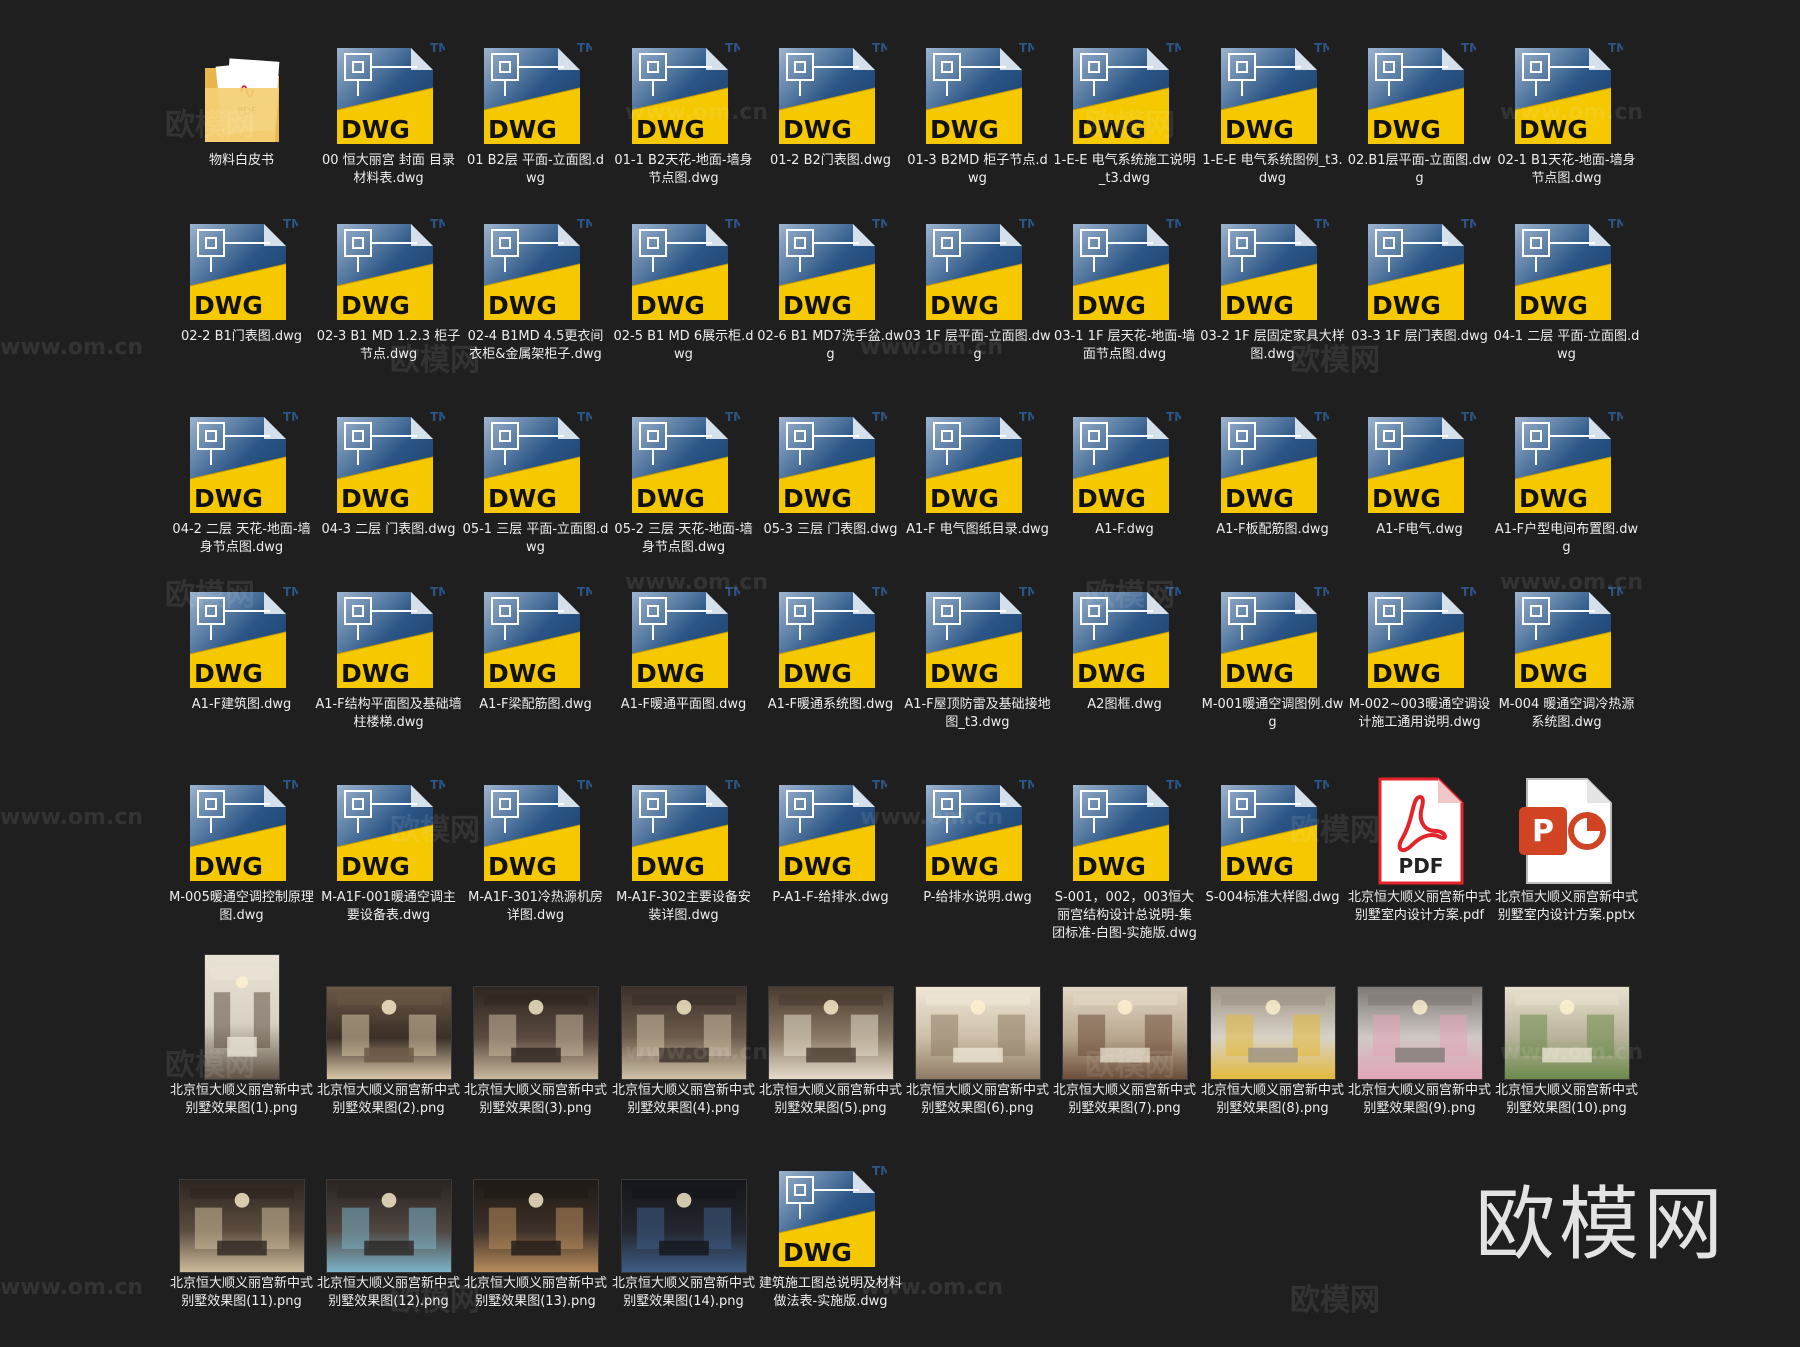 This screenshot has width=1800, height=1347. Describe the element at coordinates (241, 1232) in the screenshot. I see `file-item: 北京恒大顺义丽宫新中式别墅效果图(11).png` at that location.